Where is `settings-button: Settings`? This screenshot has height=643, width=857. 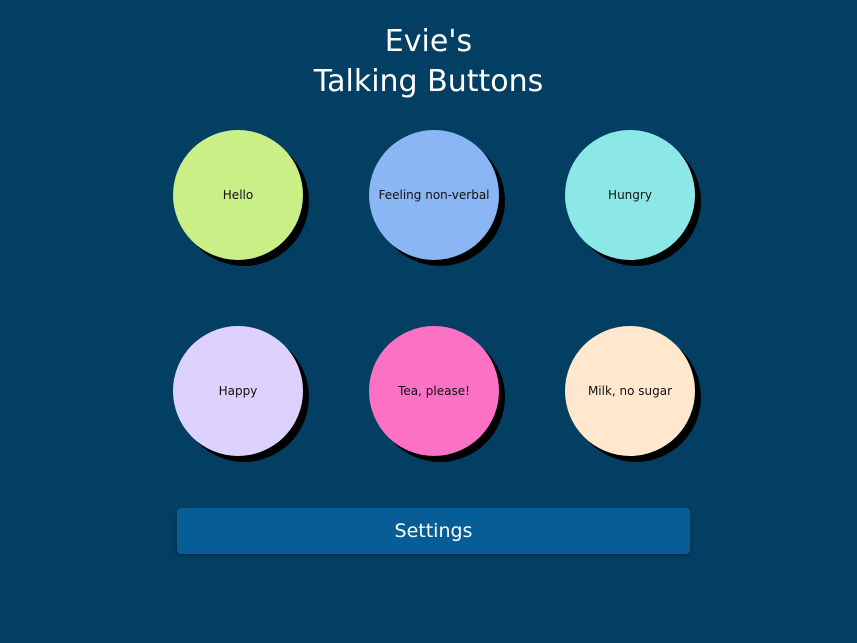
settings-button: Settings is located at coordinates (433, 531).